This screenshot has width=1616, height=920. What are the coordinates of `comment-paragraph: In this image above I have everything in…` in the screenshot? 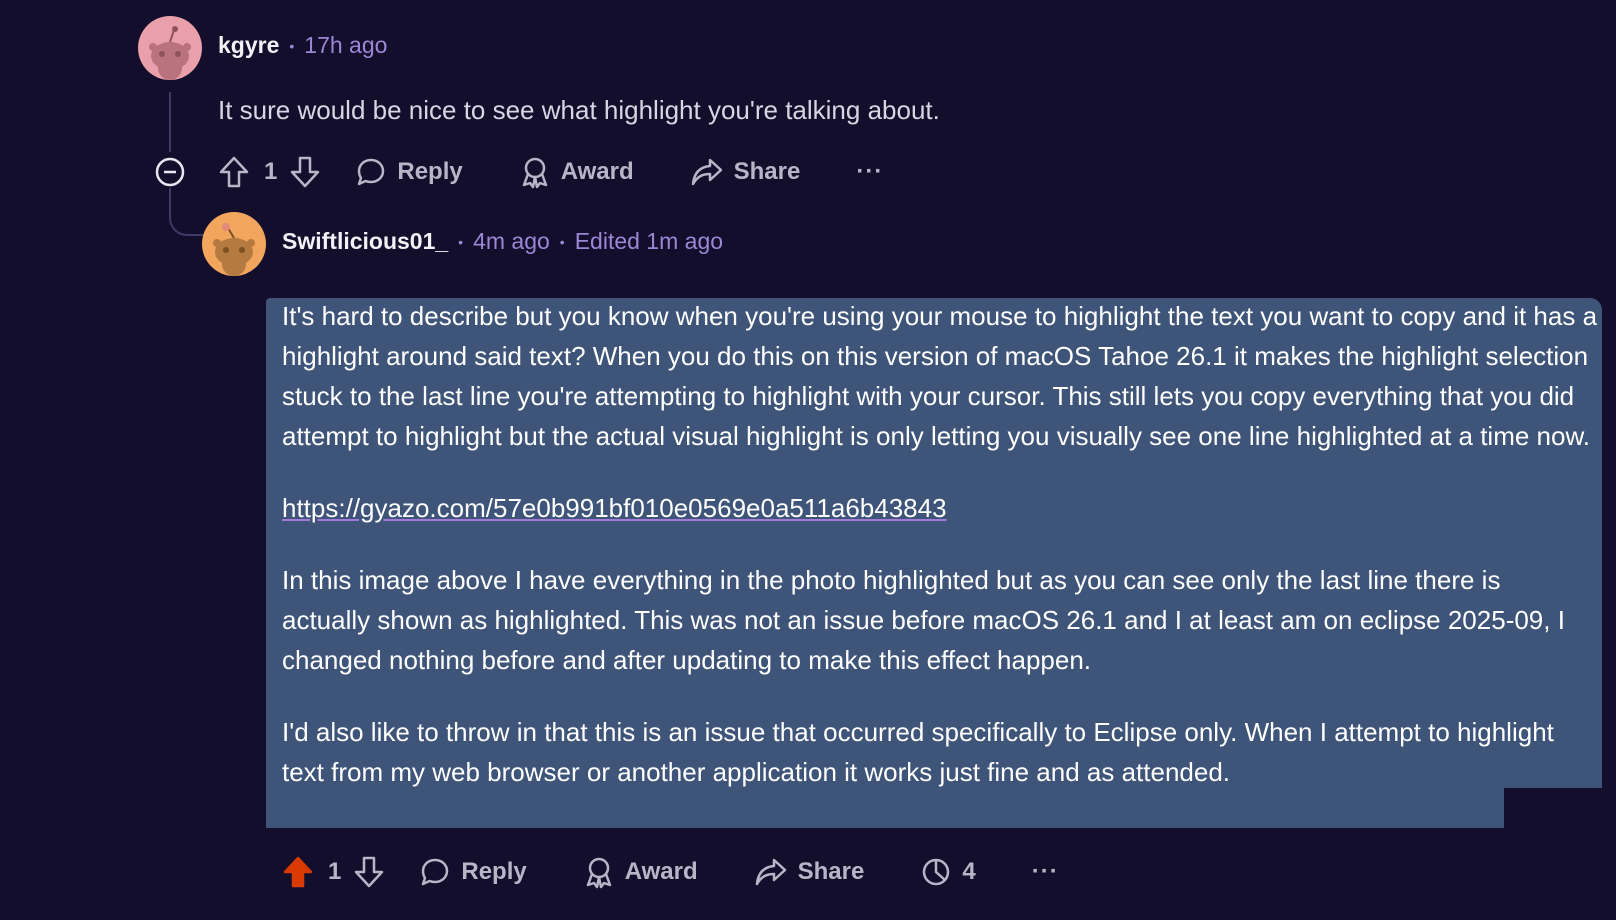 It's located at (923, 620).